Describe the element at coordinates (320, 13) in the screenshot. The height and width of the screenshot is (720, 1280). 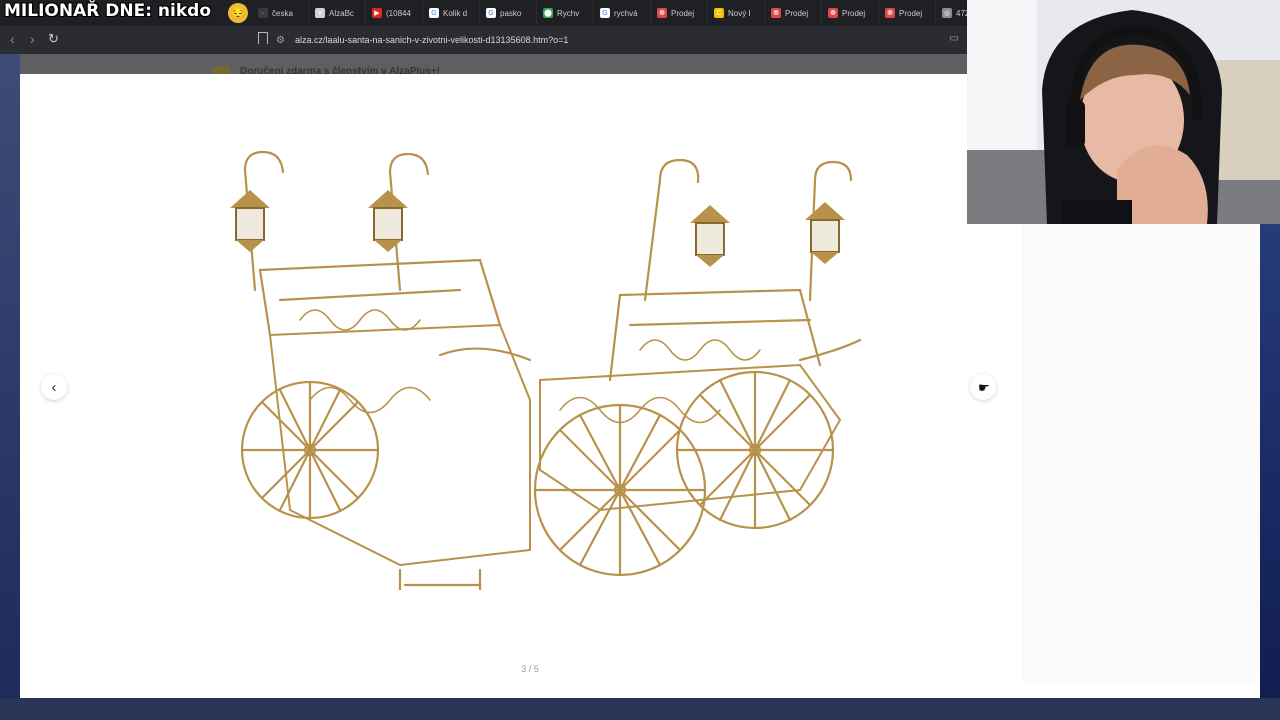
I see `tab-favicon-icon: ≡` at that location.